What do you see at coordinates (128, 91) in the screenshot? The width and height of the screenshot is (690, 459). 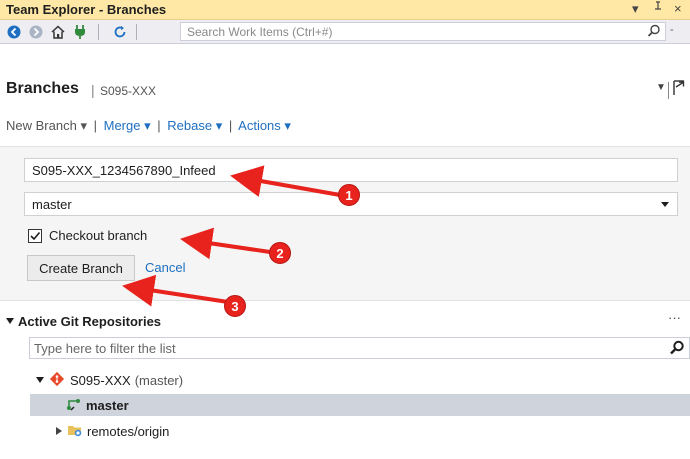 I see `repository-name: S095-XXX` at bounding box center [128, 91].